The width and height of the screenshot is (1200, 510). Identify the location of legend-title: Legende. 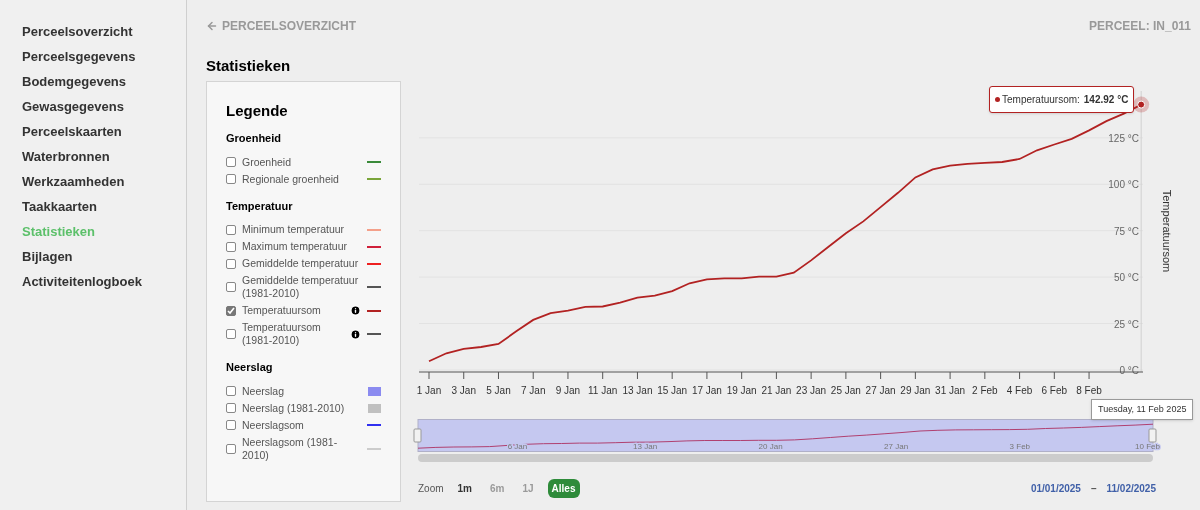
(257, 110).